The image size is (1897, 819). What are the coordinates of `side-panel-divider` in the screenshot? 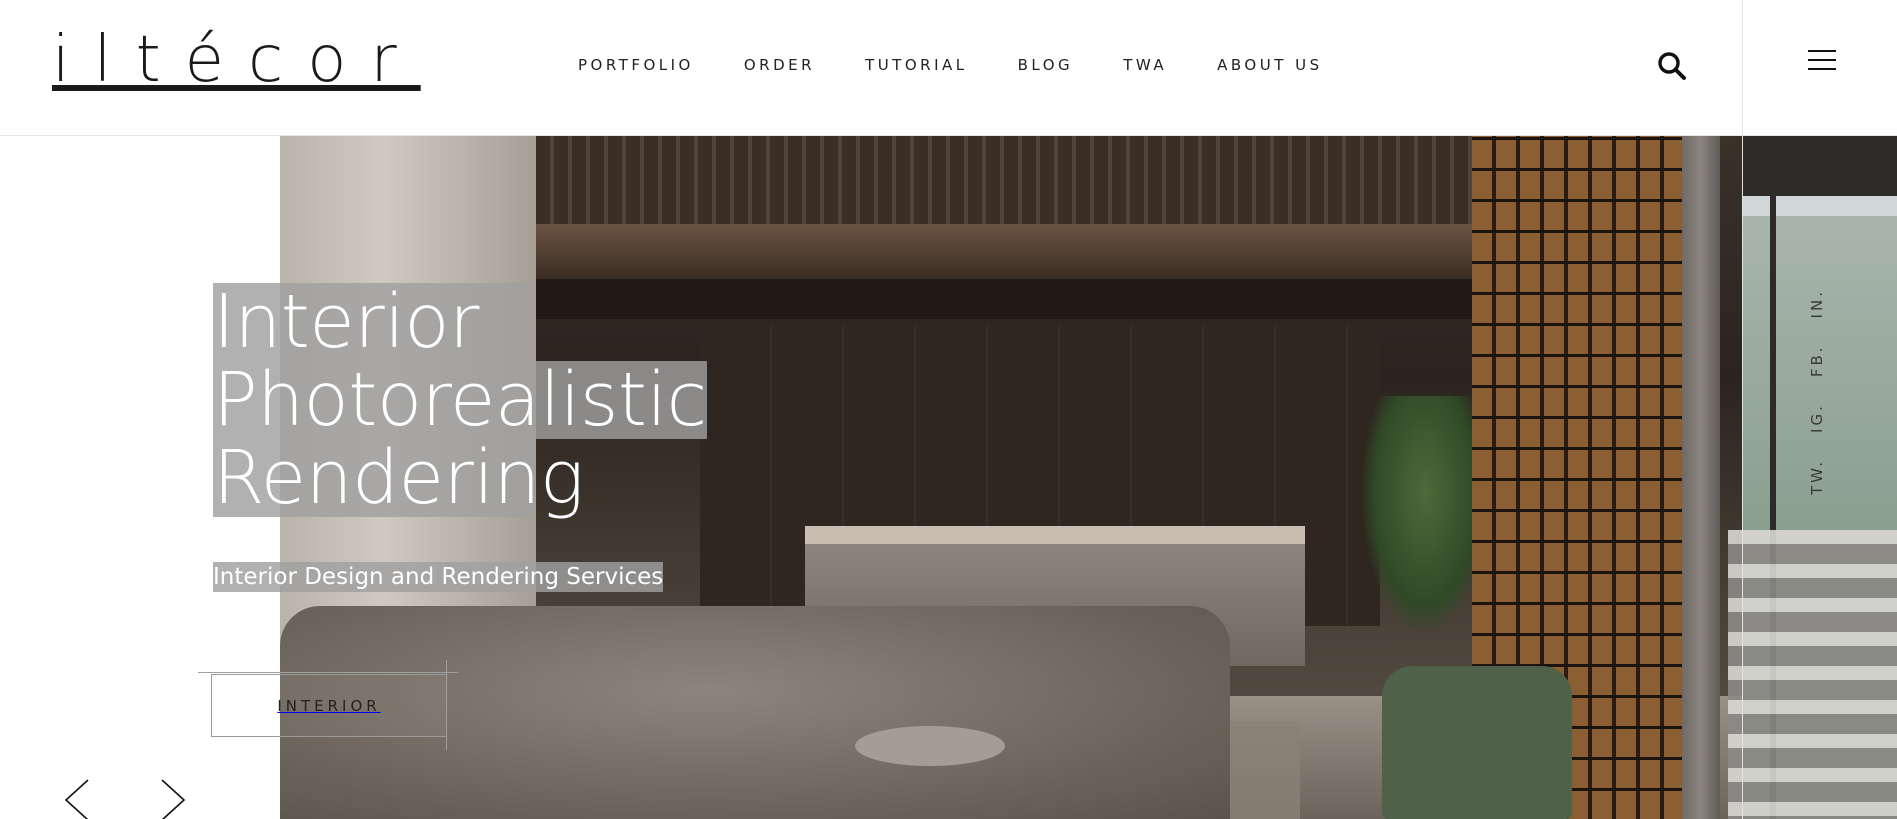 It's located at (1742, 409).